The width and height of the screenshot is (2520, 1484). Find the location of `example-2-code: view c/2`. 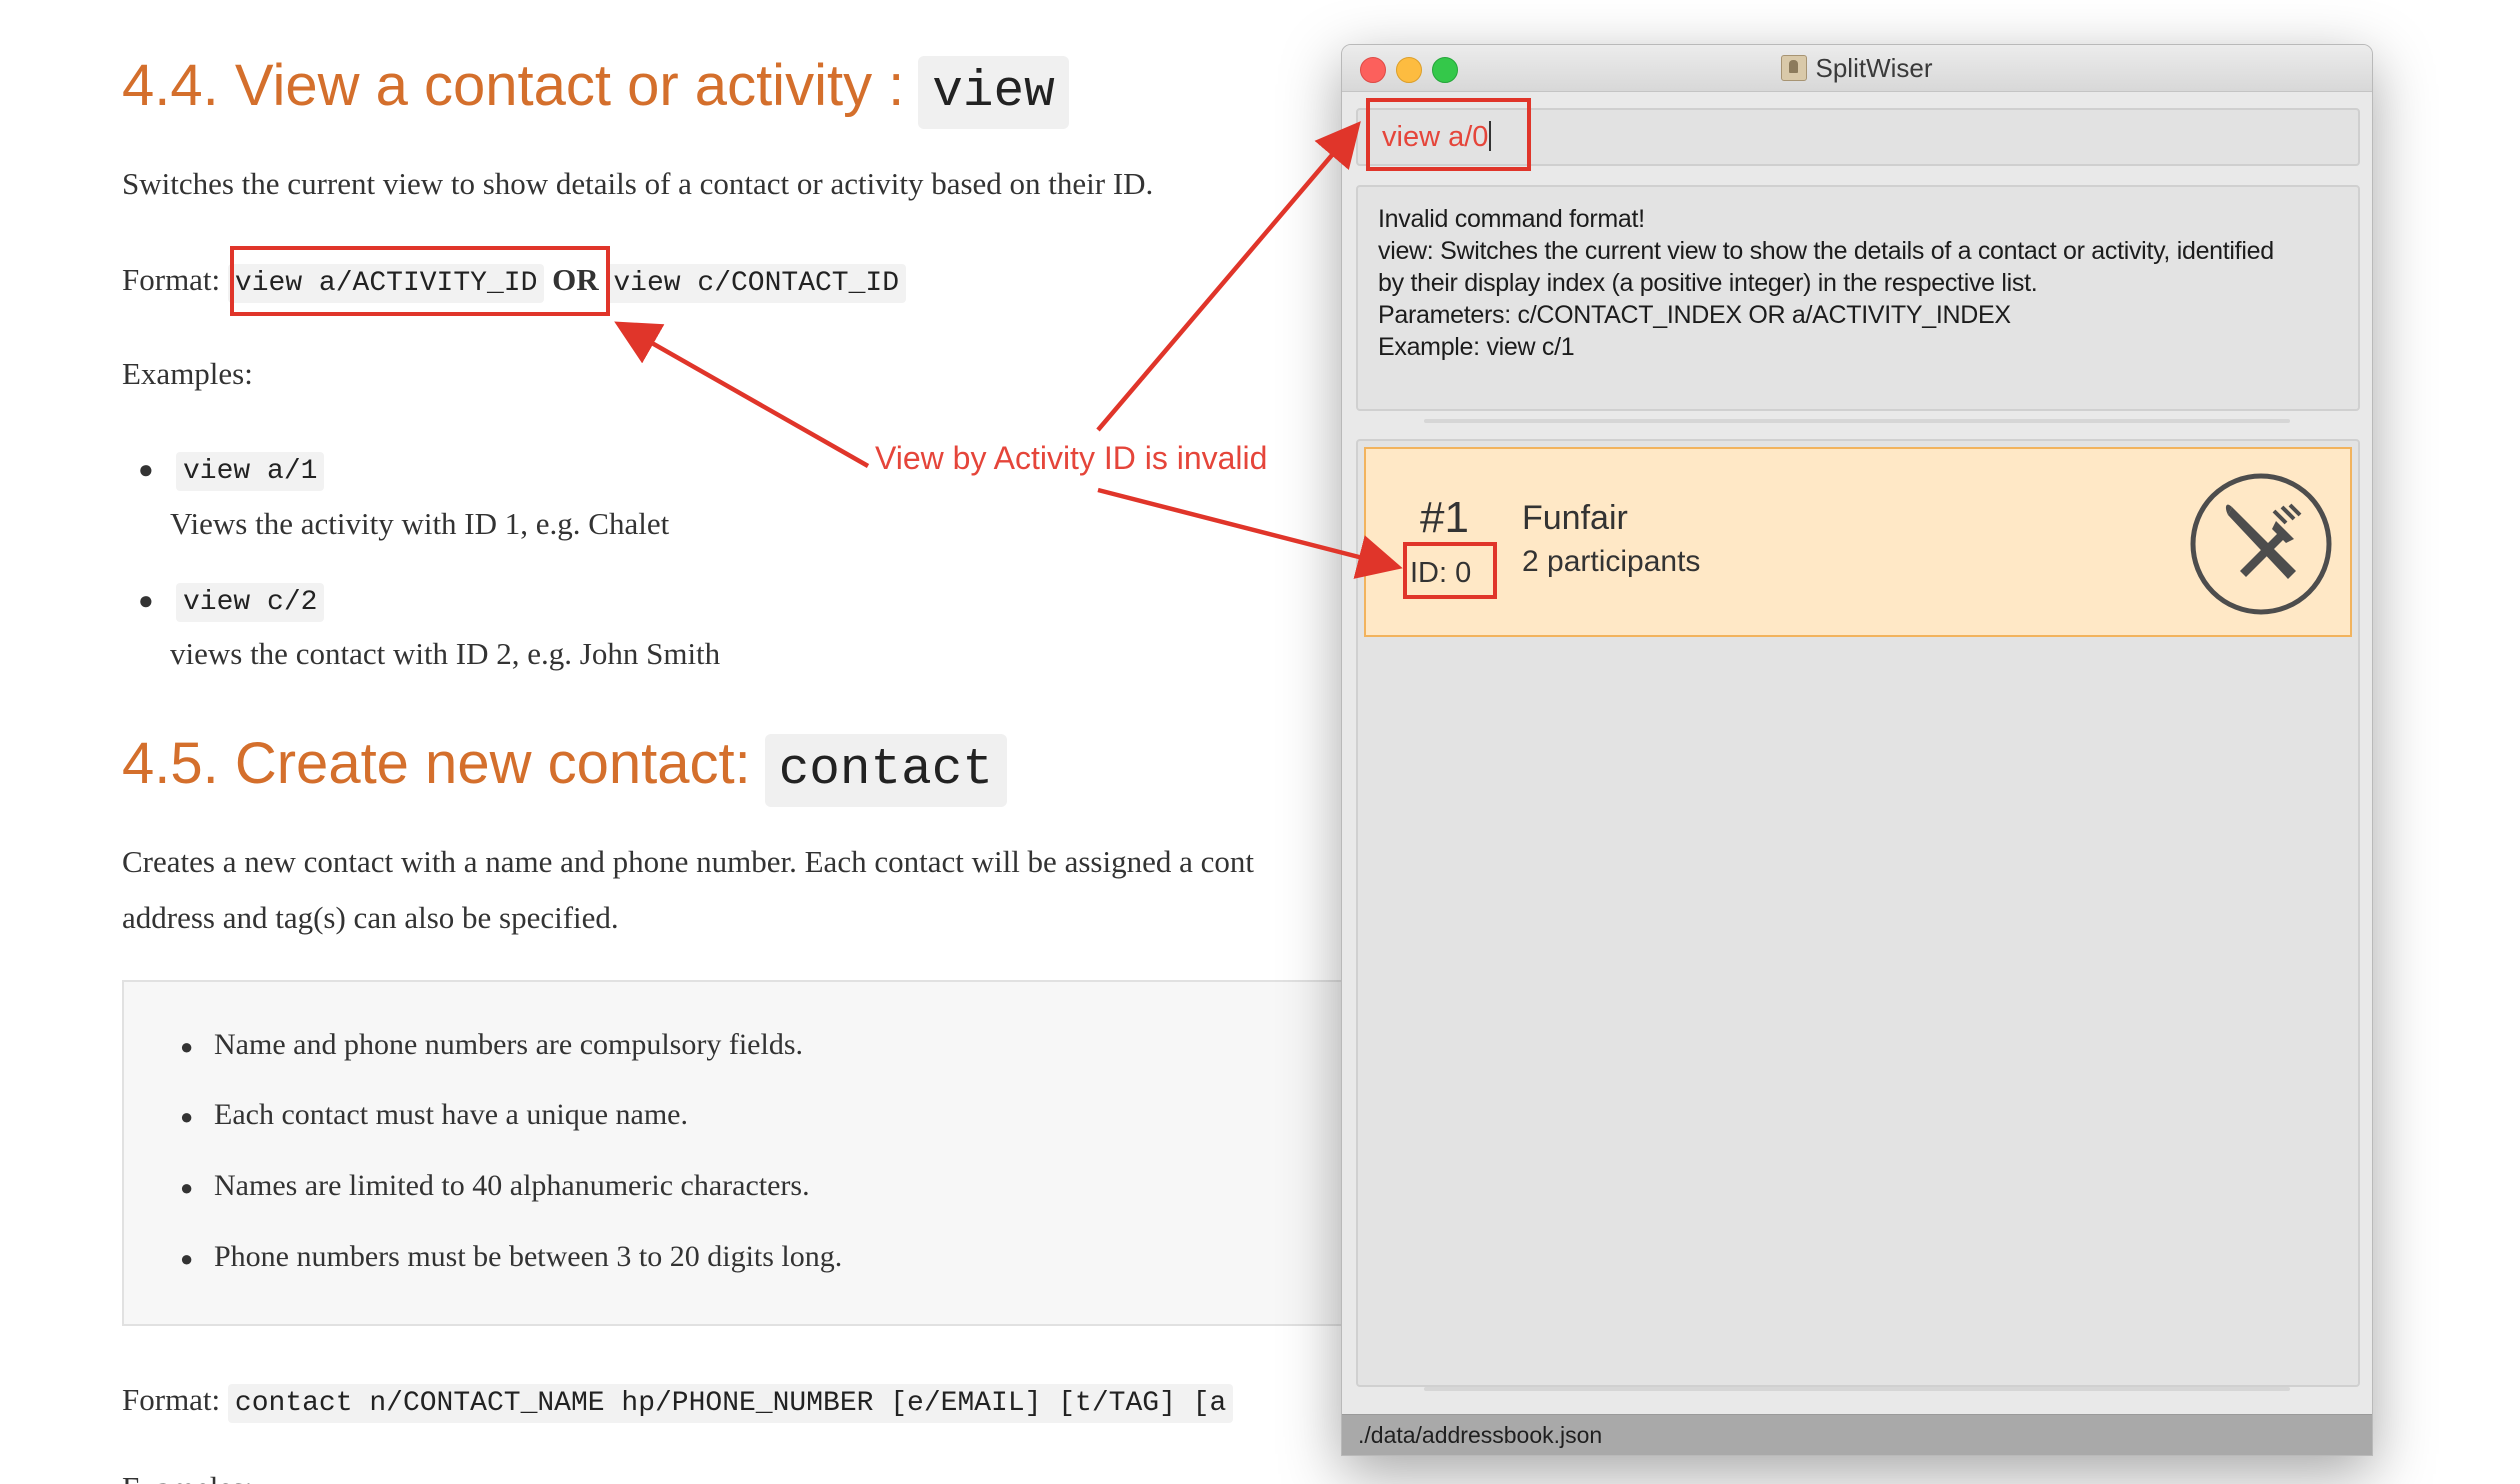

example-2-code: view c/2 is located at coordinates (250, 602).